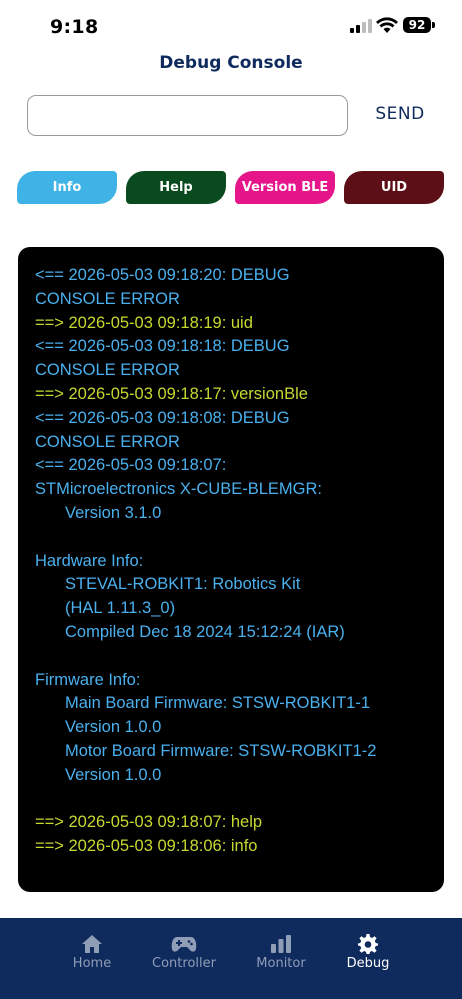 The image size is (462, 999). What do you see at coordinates (231, 958) in the screenshot?
I see `tab-bar: Home Controller Monitor Debug` at bounding box center [231, 958].